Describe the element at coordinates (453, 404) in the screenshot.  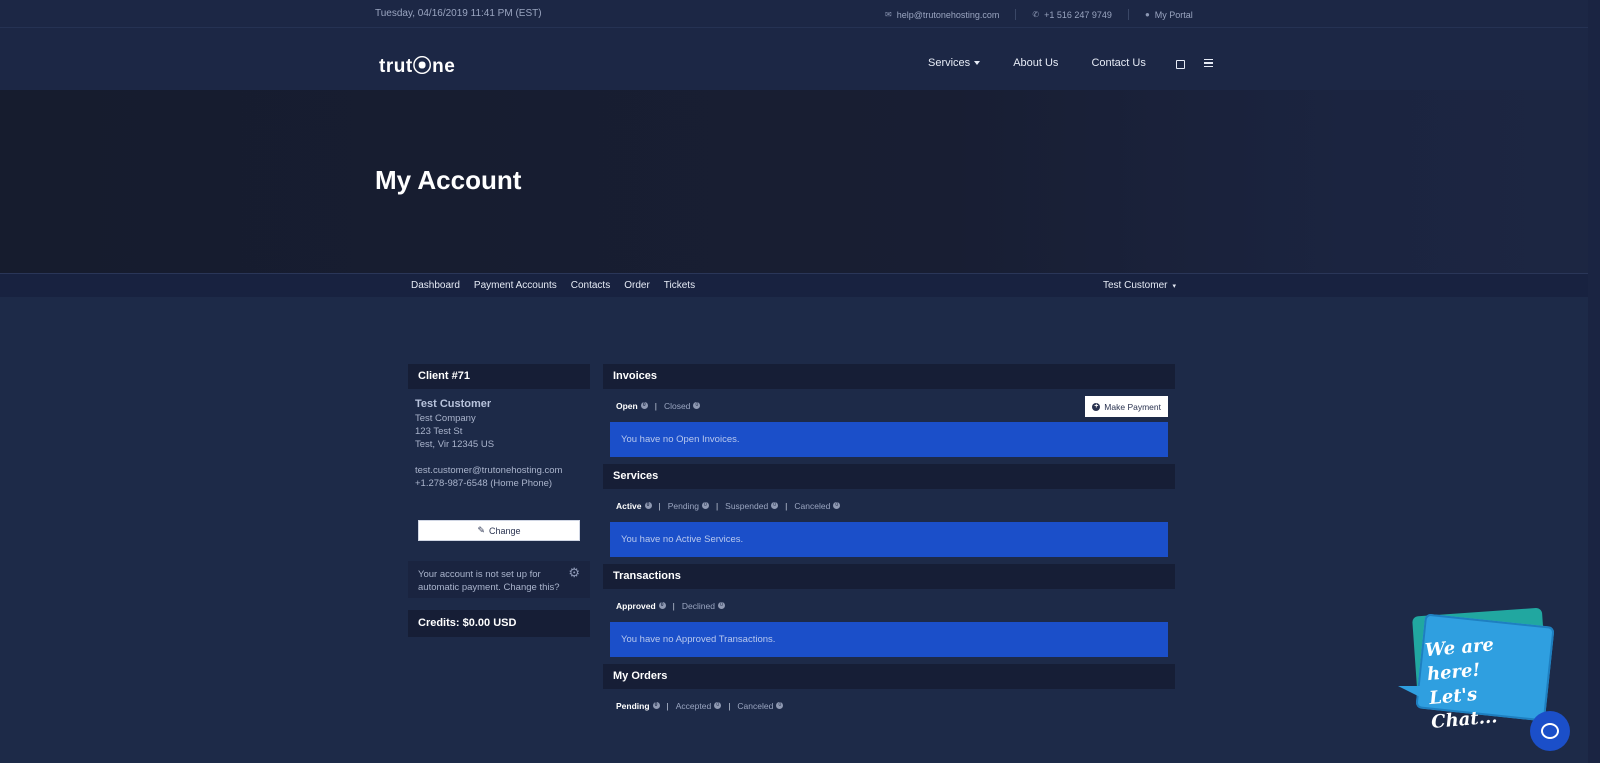
I see `client-name: Test Customer` at that location.